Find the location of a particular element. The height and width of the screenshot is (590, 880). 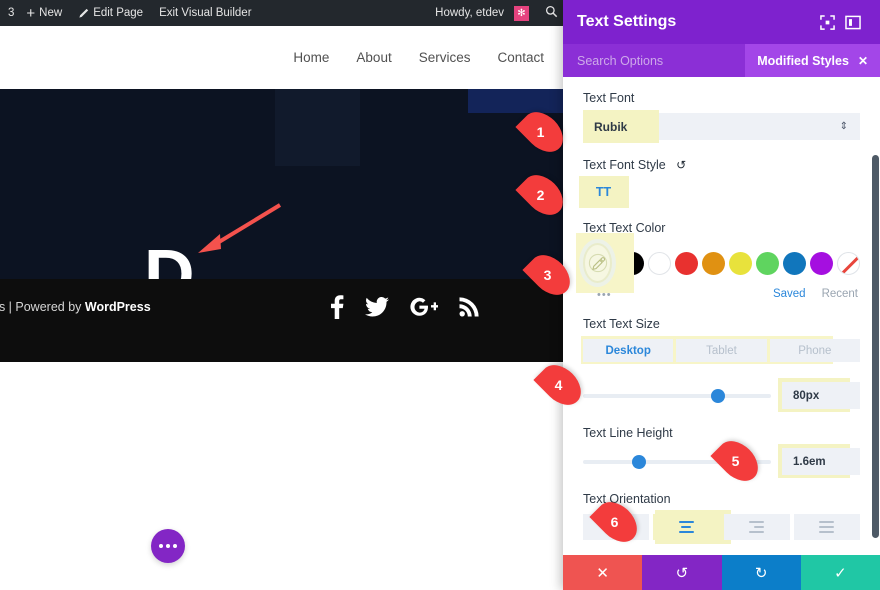

marker-number: 3 is located at coordinates (547, 275).